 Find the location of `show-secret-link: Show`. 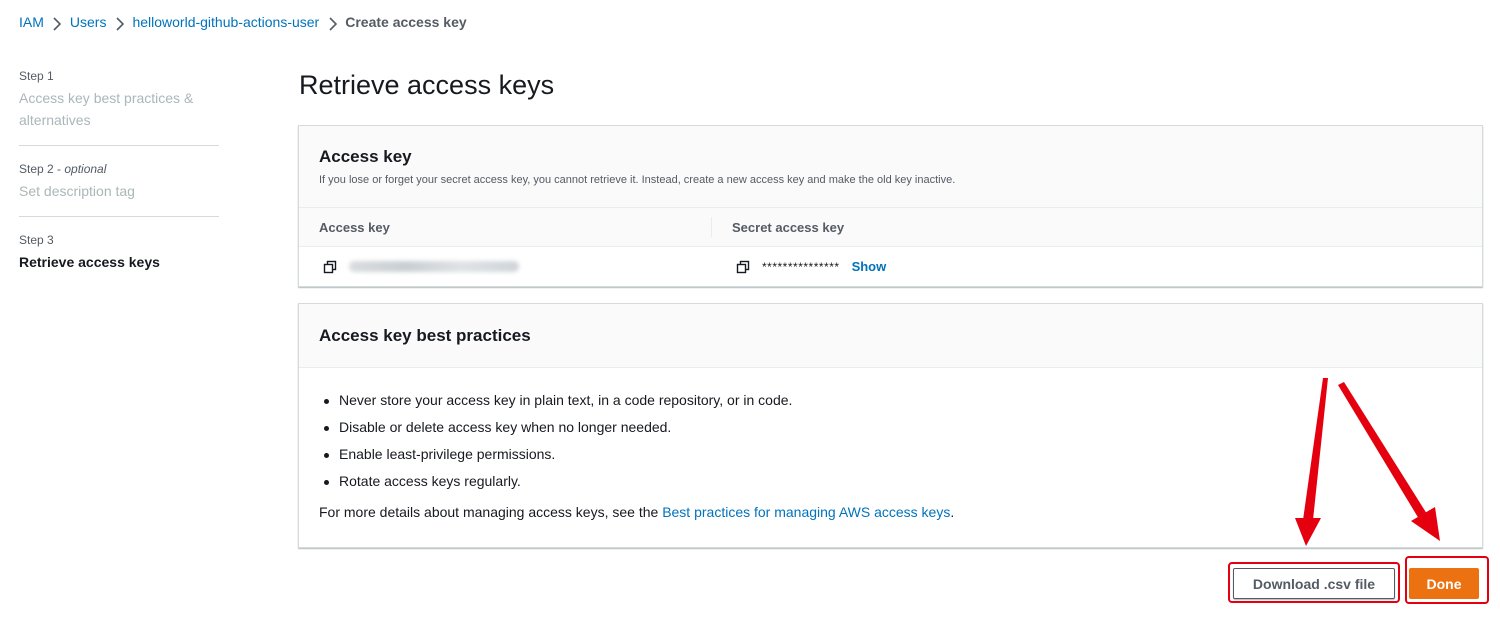

show-secret-link: Show is located at coordinates (869, 266).